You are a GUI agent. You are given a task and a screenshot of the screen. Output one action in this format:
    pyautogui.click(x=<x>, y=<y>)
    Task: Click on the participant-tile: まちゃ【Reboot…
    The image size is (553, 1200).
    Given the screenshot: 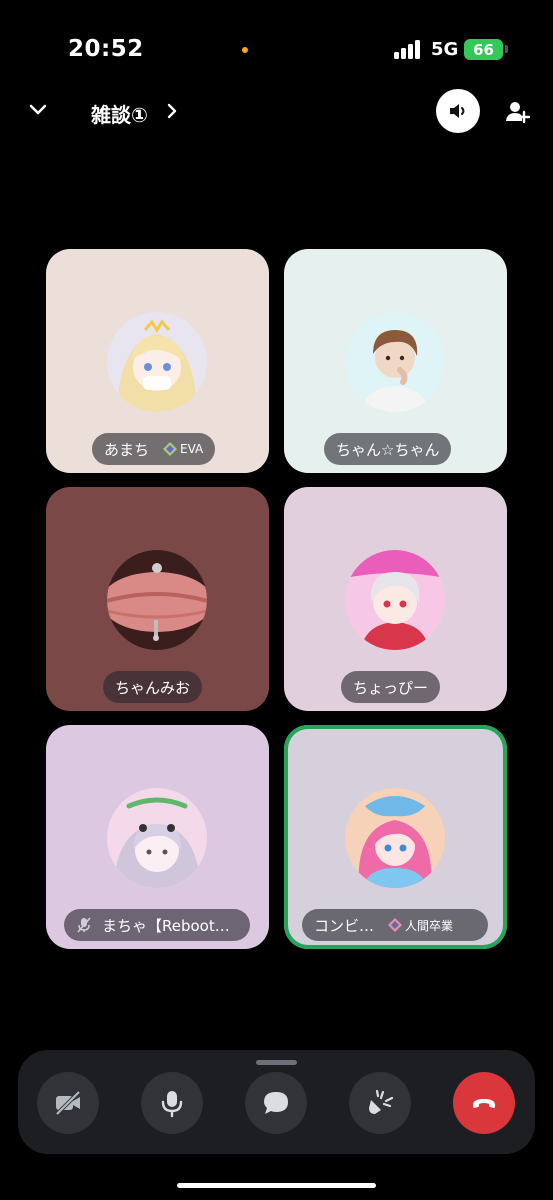 What is the action you would take?
    pyautogui.click(x=157, y=837)
    